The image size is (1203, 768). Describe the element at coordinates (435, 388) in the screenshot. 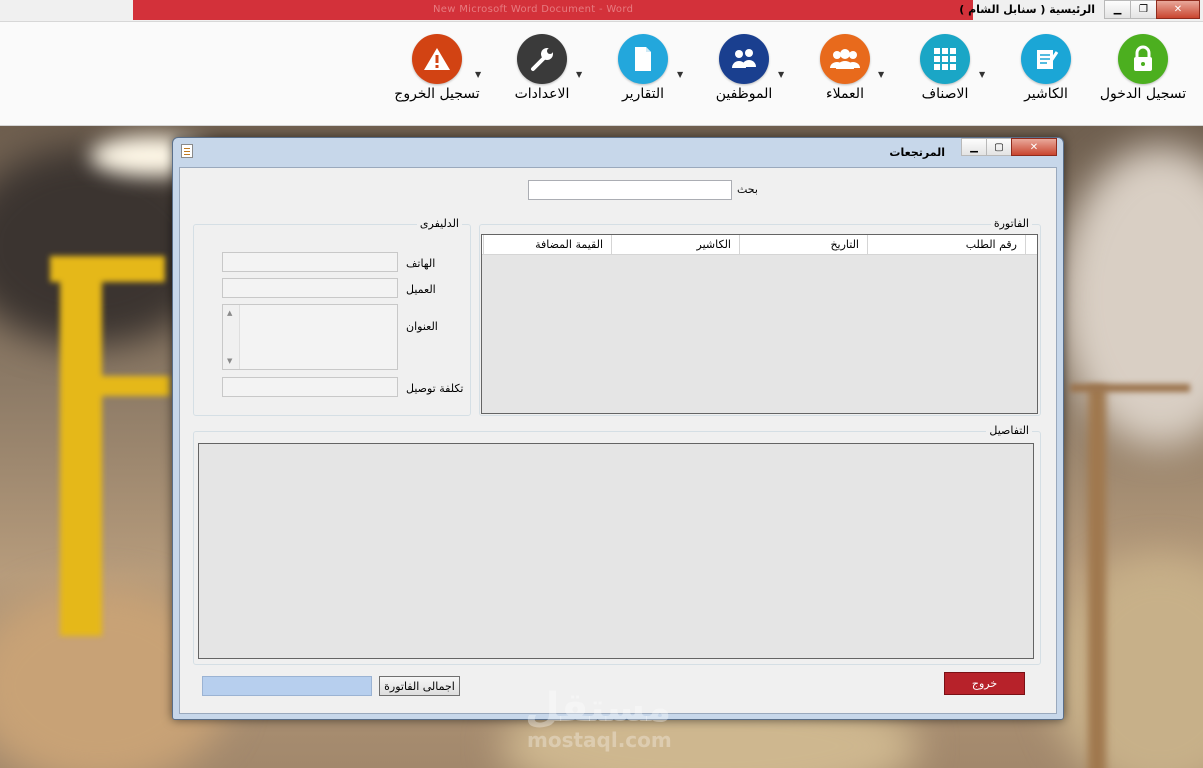

I see `delivery-cost-label: تكلفة توصيل` at that location.